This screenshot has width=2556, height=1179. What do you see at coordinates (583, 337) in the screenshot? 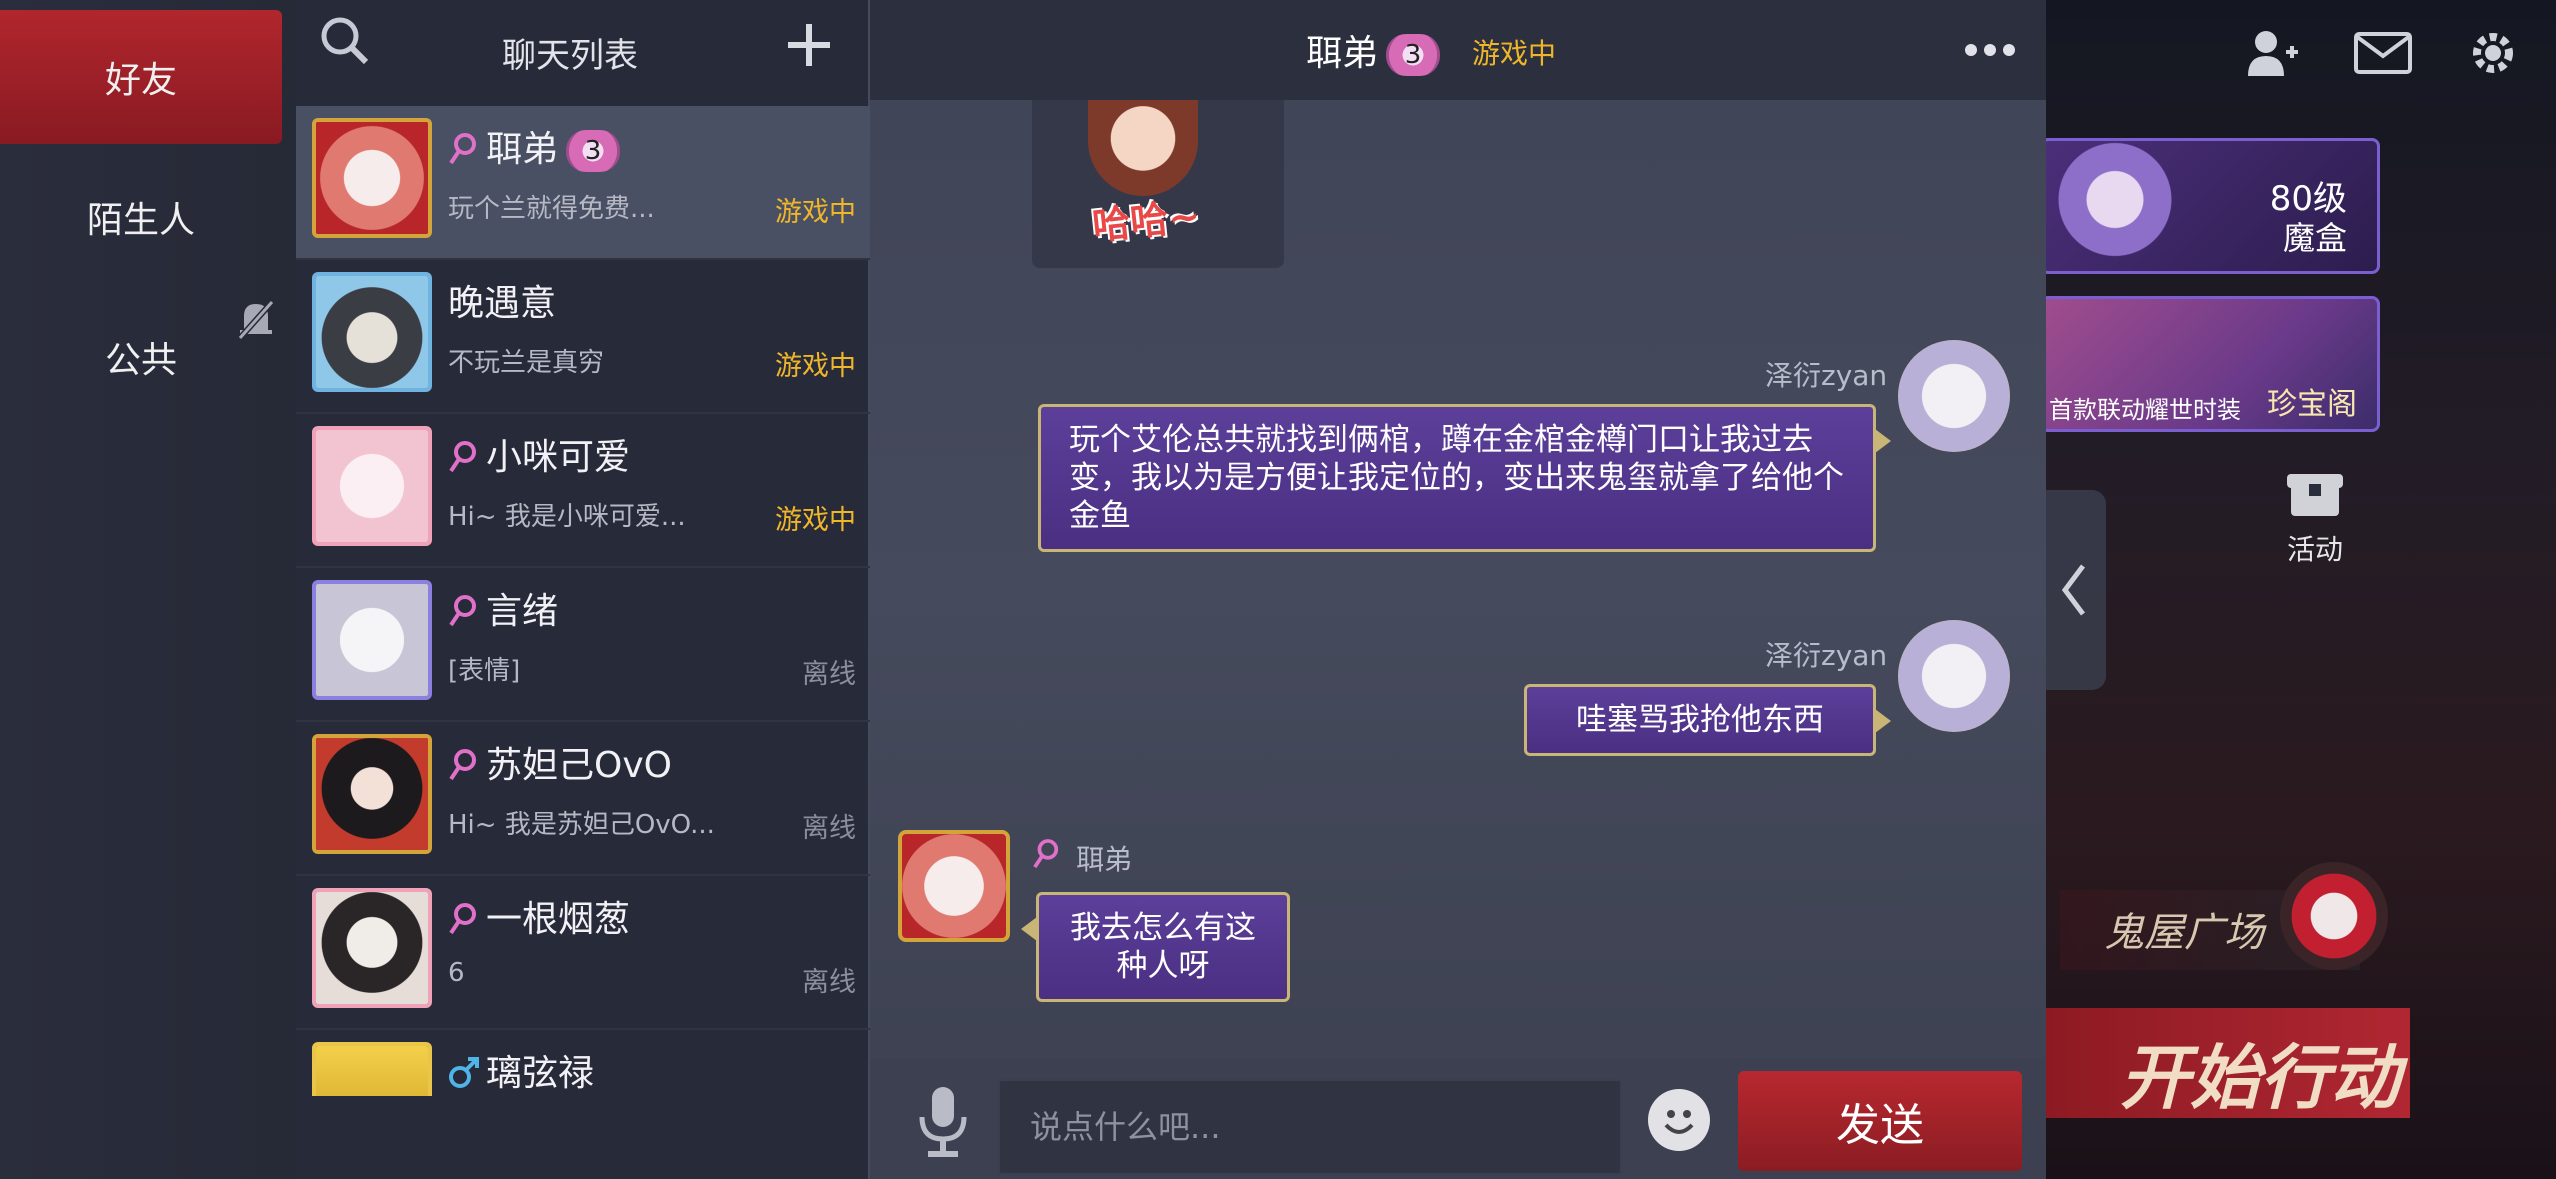
I see `chat-list-item: 晚遇意 不玩兰是真穷 游戏中` at bounding box center [583, 337].